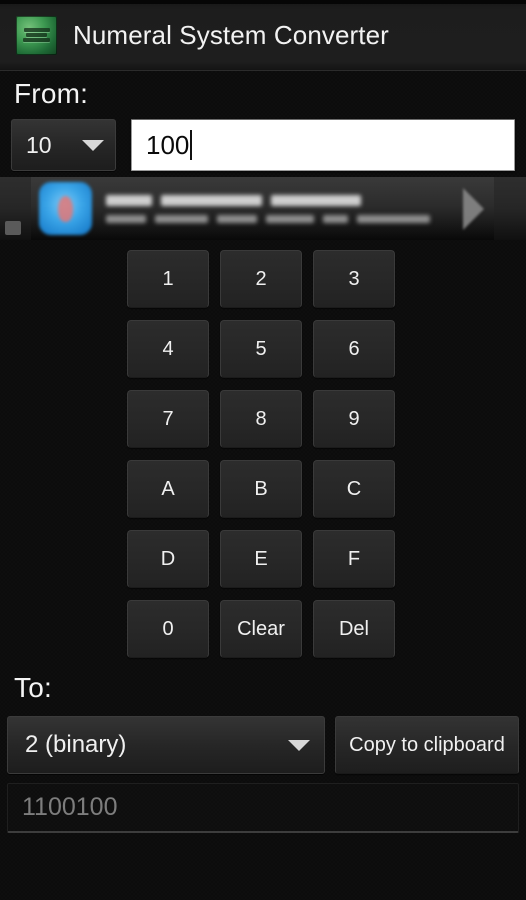 The height and width of the screenshot is (900, 526). Describe the element at coordinates (354, 629) in the screenshot. I see `key-del: Del` at that location.